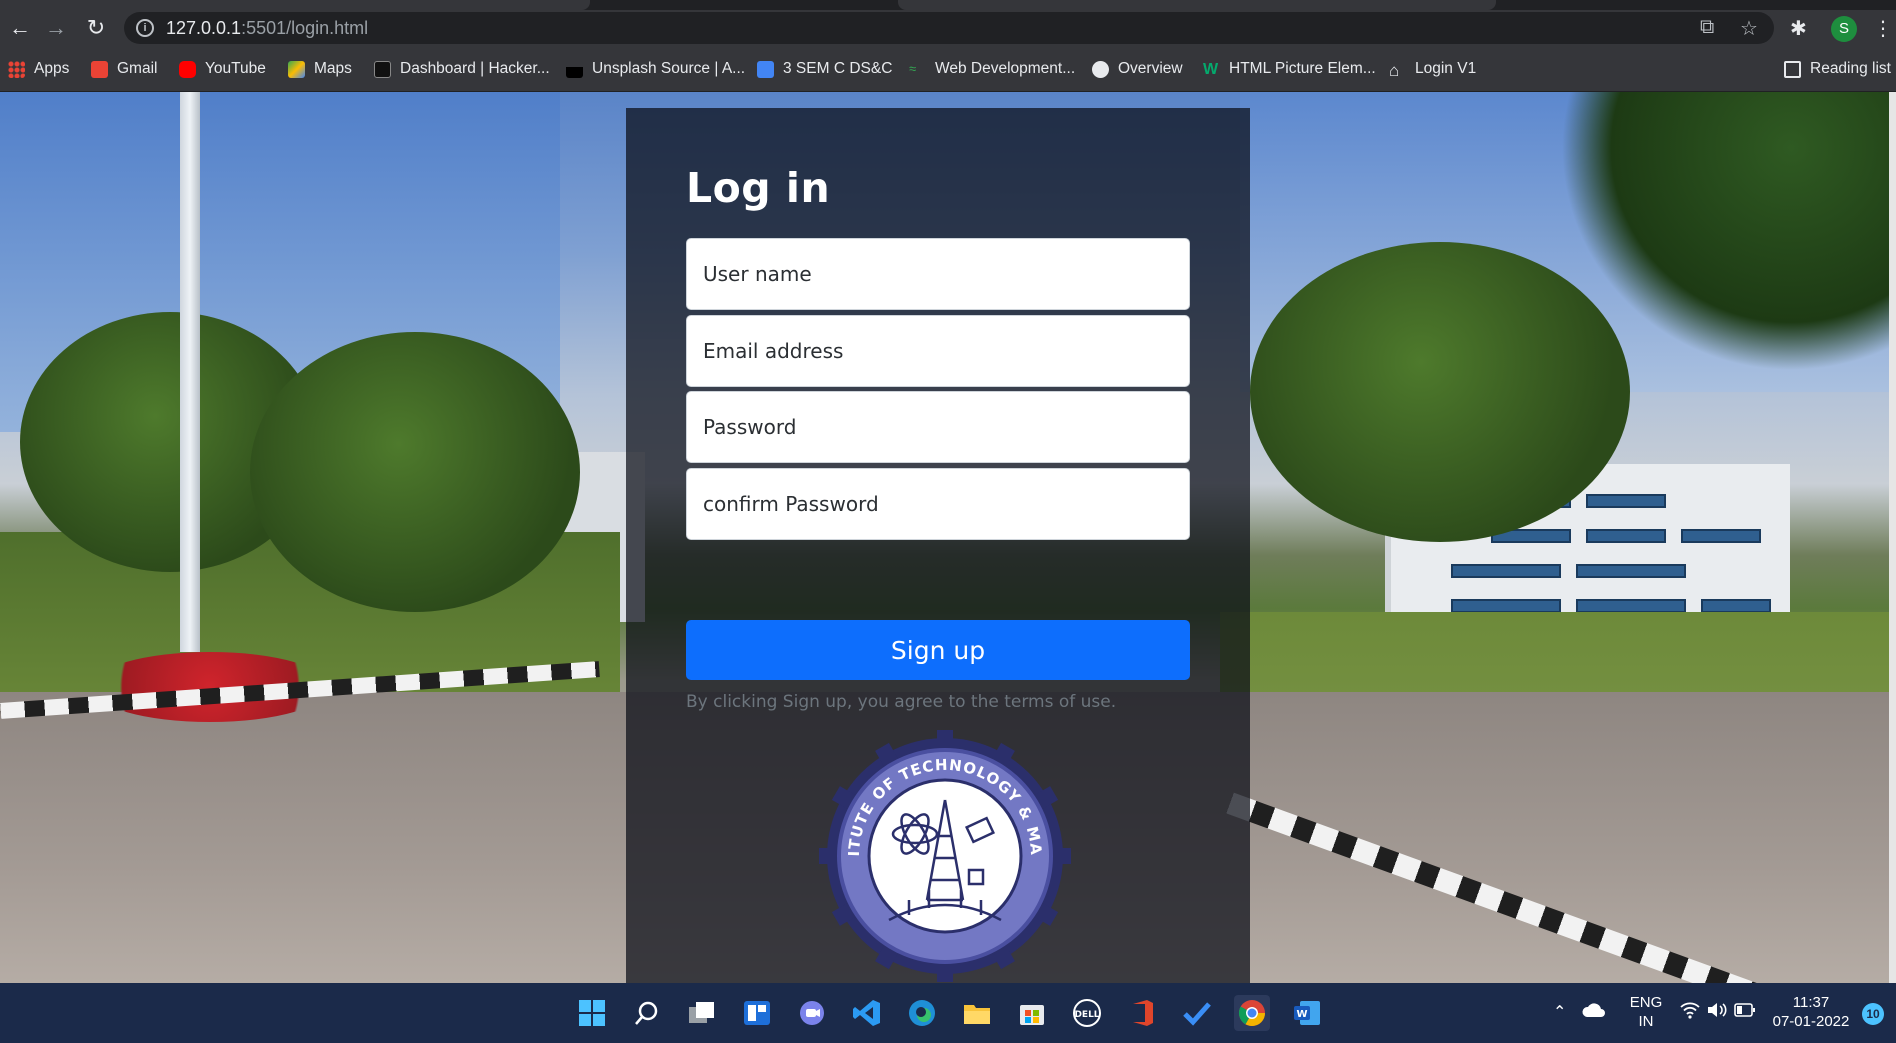  Describe the element at coordinates (235, 68) in the screenshot. I see `bookmark-label: YouTube` at that location.